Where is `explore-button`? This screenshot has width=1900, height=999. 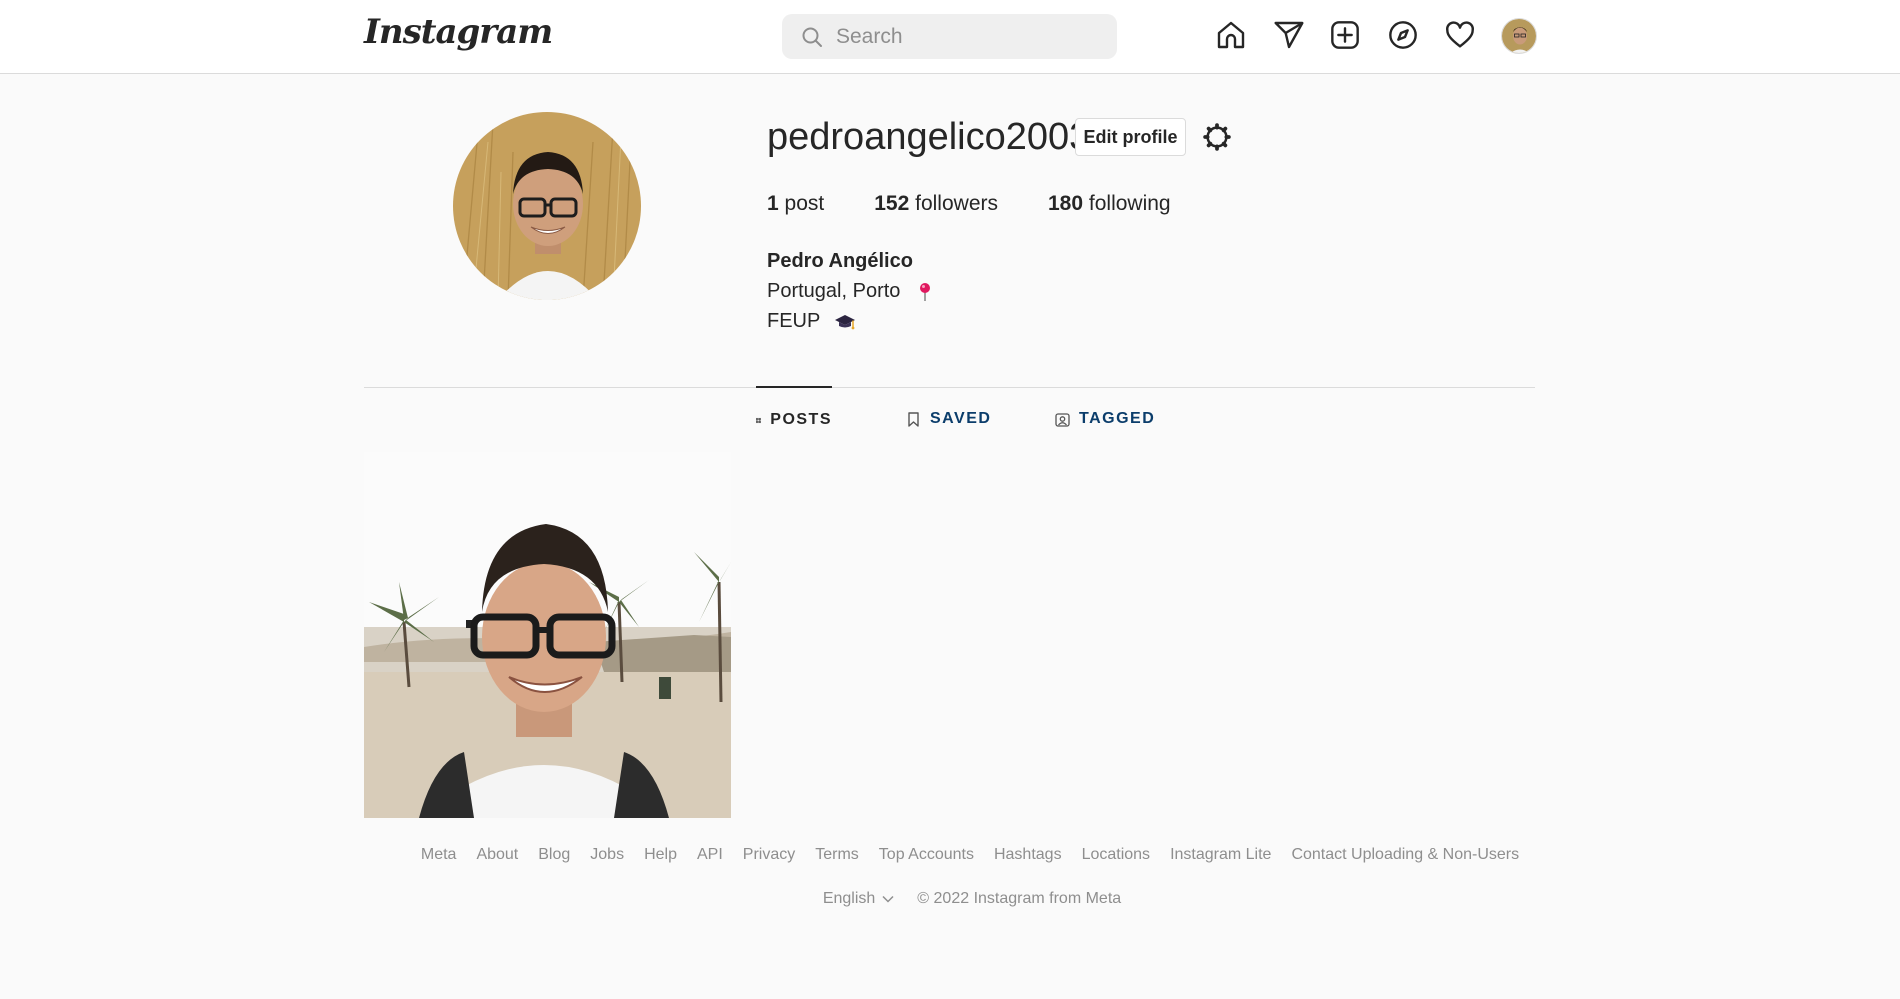 explore-button is located at coordinates (1403, 35).